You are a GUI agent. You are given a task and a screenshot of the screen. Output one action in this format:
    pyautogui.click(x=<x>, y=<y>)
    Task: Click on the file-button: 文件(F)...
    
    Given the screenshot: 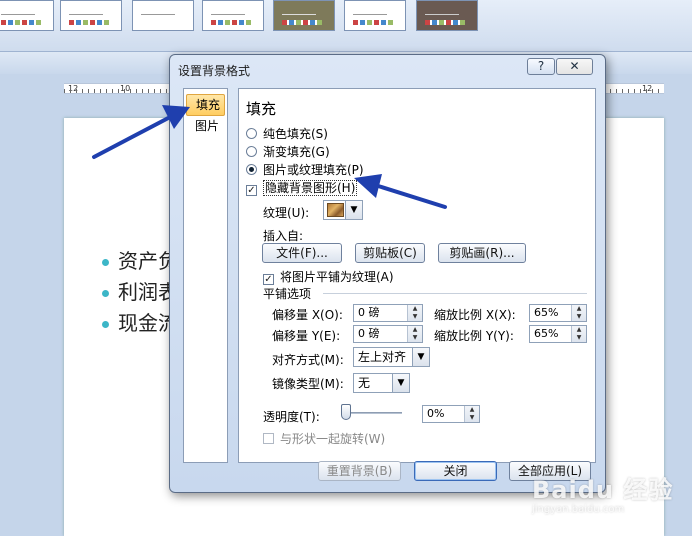 What is the action you would take?
    pyautogui.click(x=302, y=253)
    